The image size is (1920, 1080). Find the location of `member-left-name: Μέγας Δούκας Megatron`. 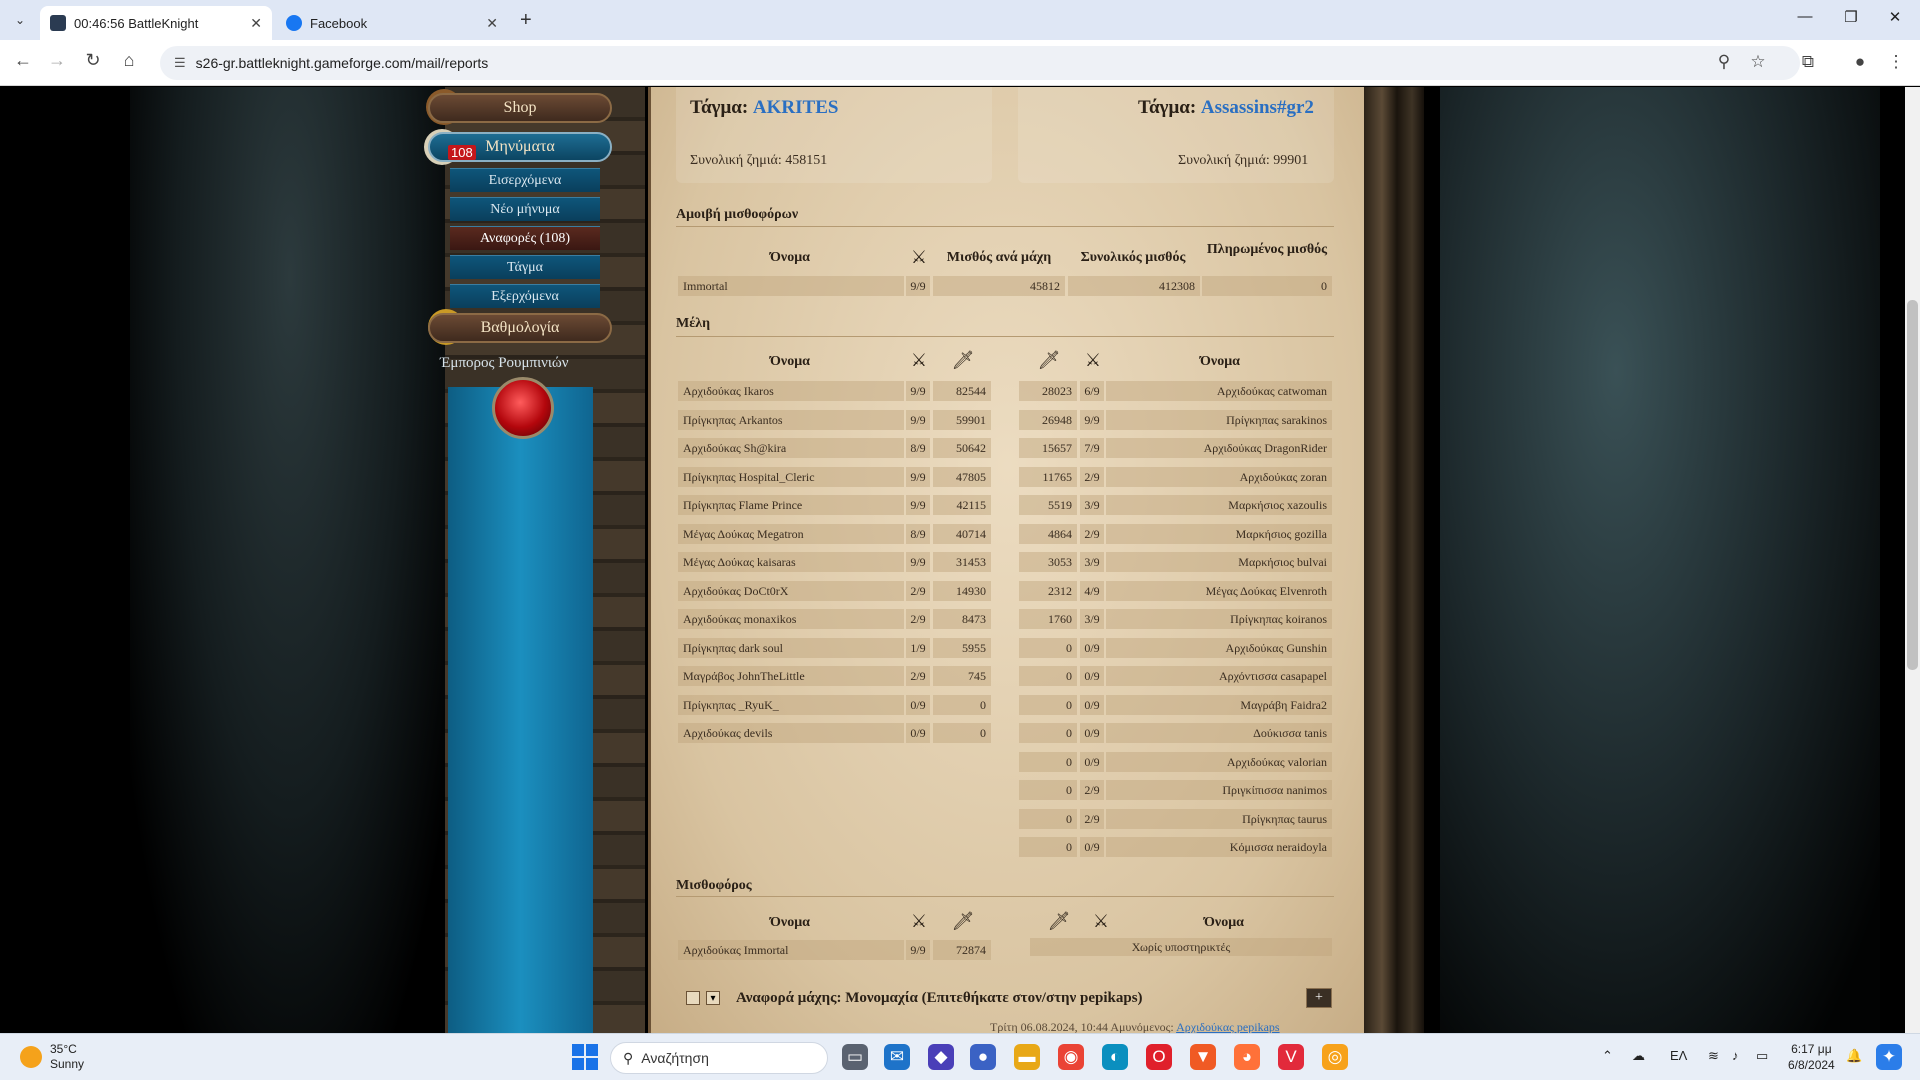

member-left-name: Μέγας Δούκας Megatron is located at coordinates (791, 534).